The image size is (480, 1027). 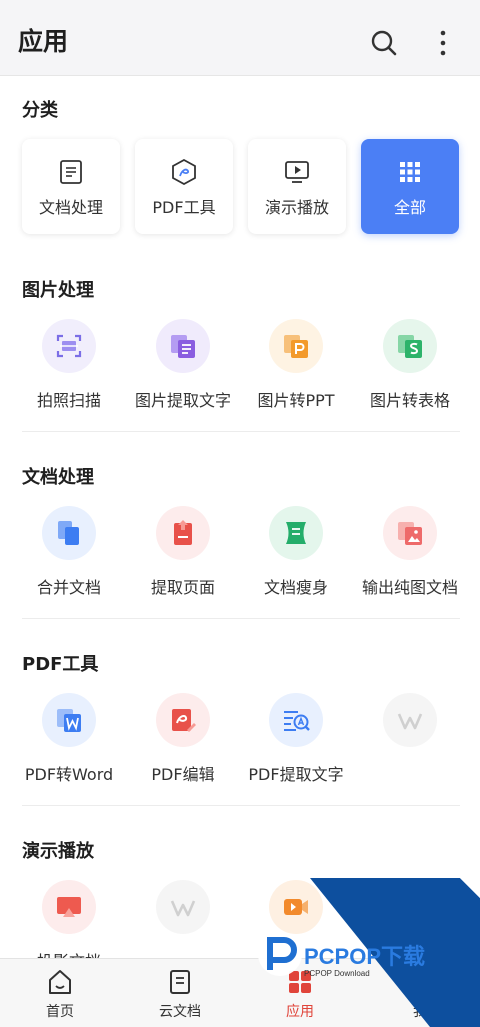 What do you see at coordinates (296, 720) in the screenshot?
I see `pdf-extract-text-icon` at bounding box center [296, 720].